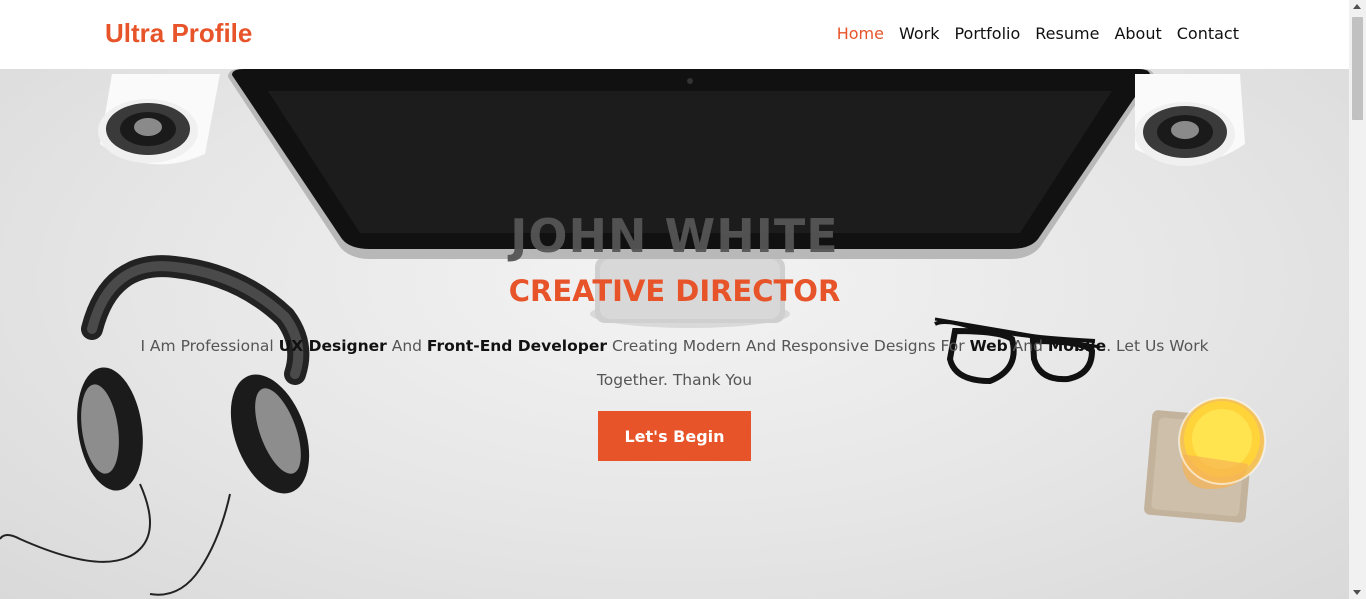  I want to click on nav-resume: Resume, so click(1067, 33).